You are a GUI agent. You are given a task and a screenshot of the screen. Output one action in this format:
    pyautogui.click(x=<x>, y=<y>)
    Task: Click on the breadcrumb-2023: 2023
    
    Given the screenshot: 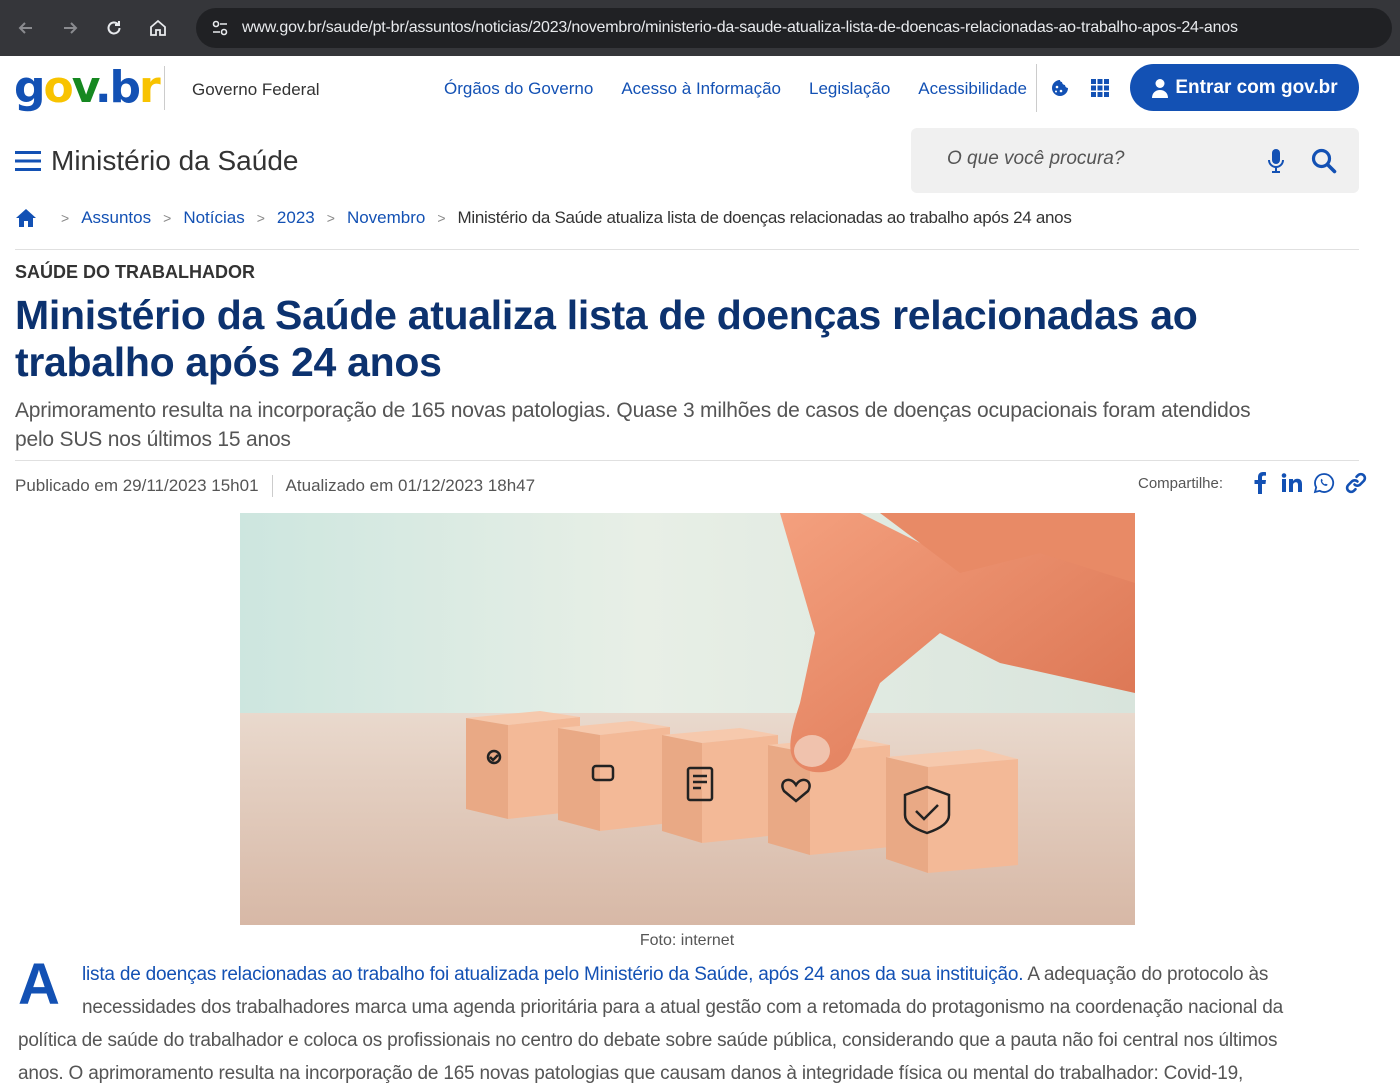 What is the action you would take?
    pyautogui.click(x=296, y=218)
    